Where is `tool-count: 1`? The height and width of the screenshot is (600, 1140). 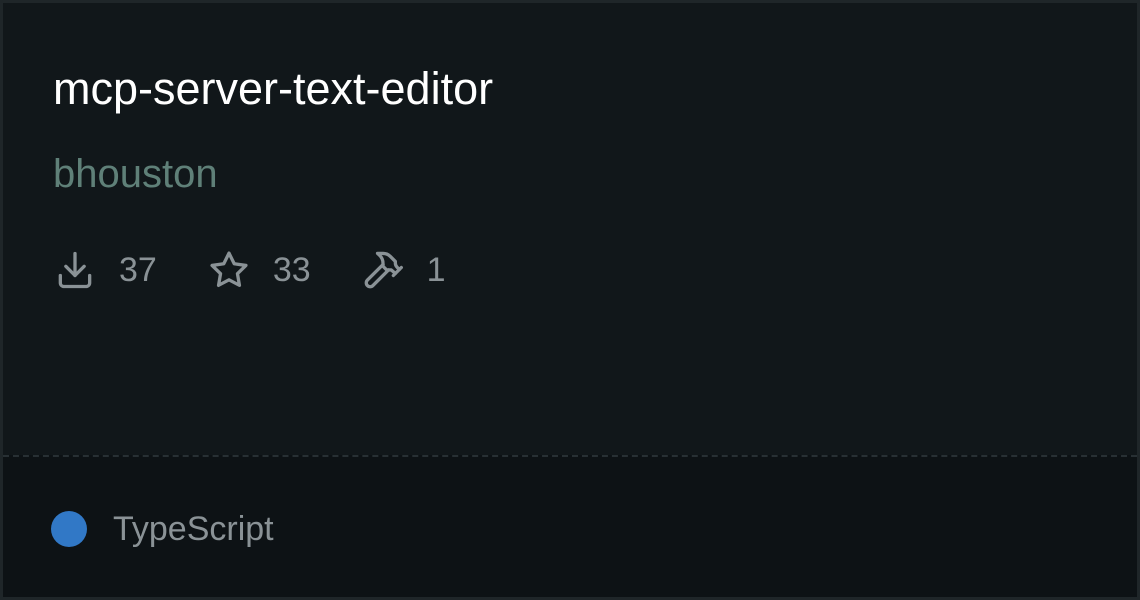
tool-count: 1 is located at coordinates (403, 270).